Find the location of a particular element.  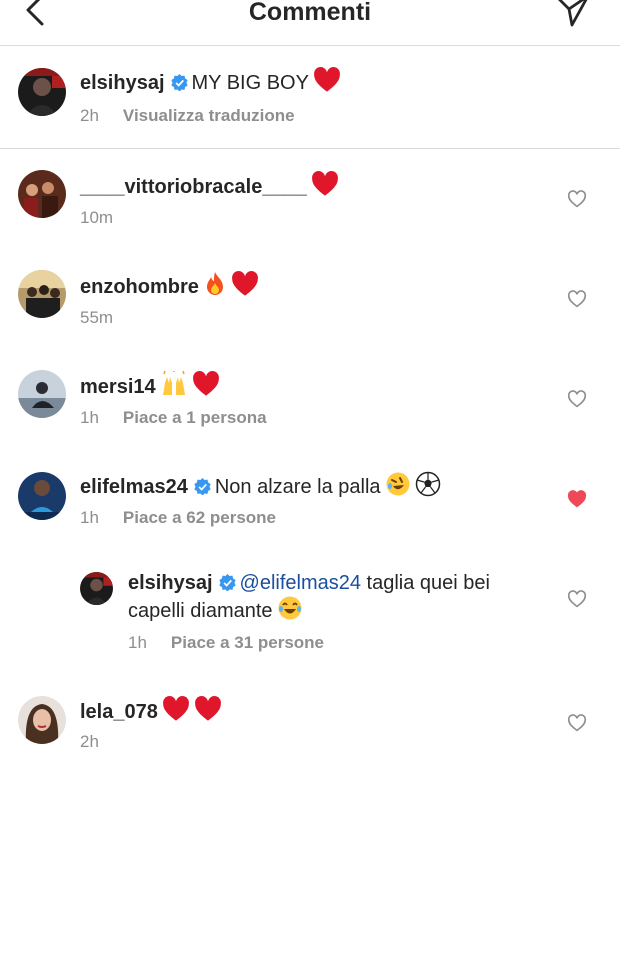

reply-line-2: capelli diamante is located at coordinates (215, 609).